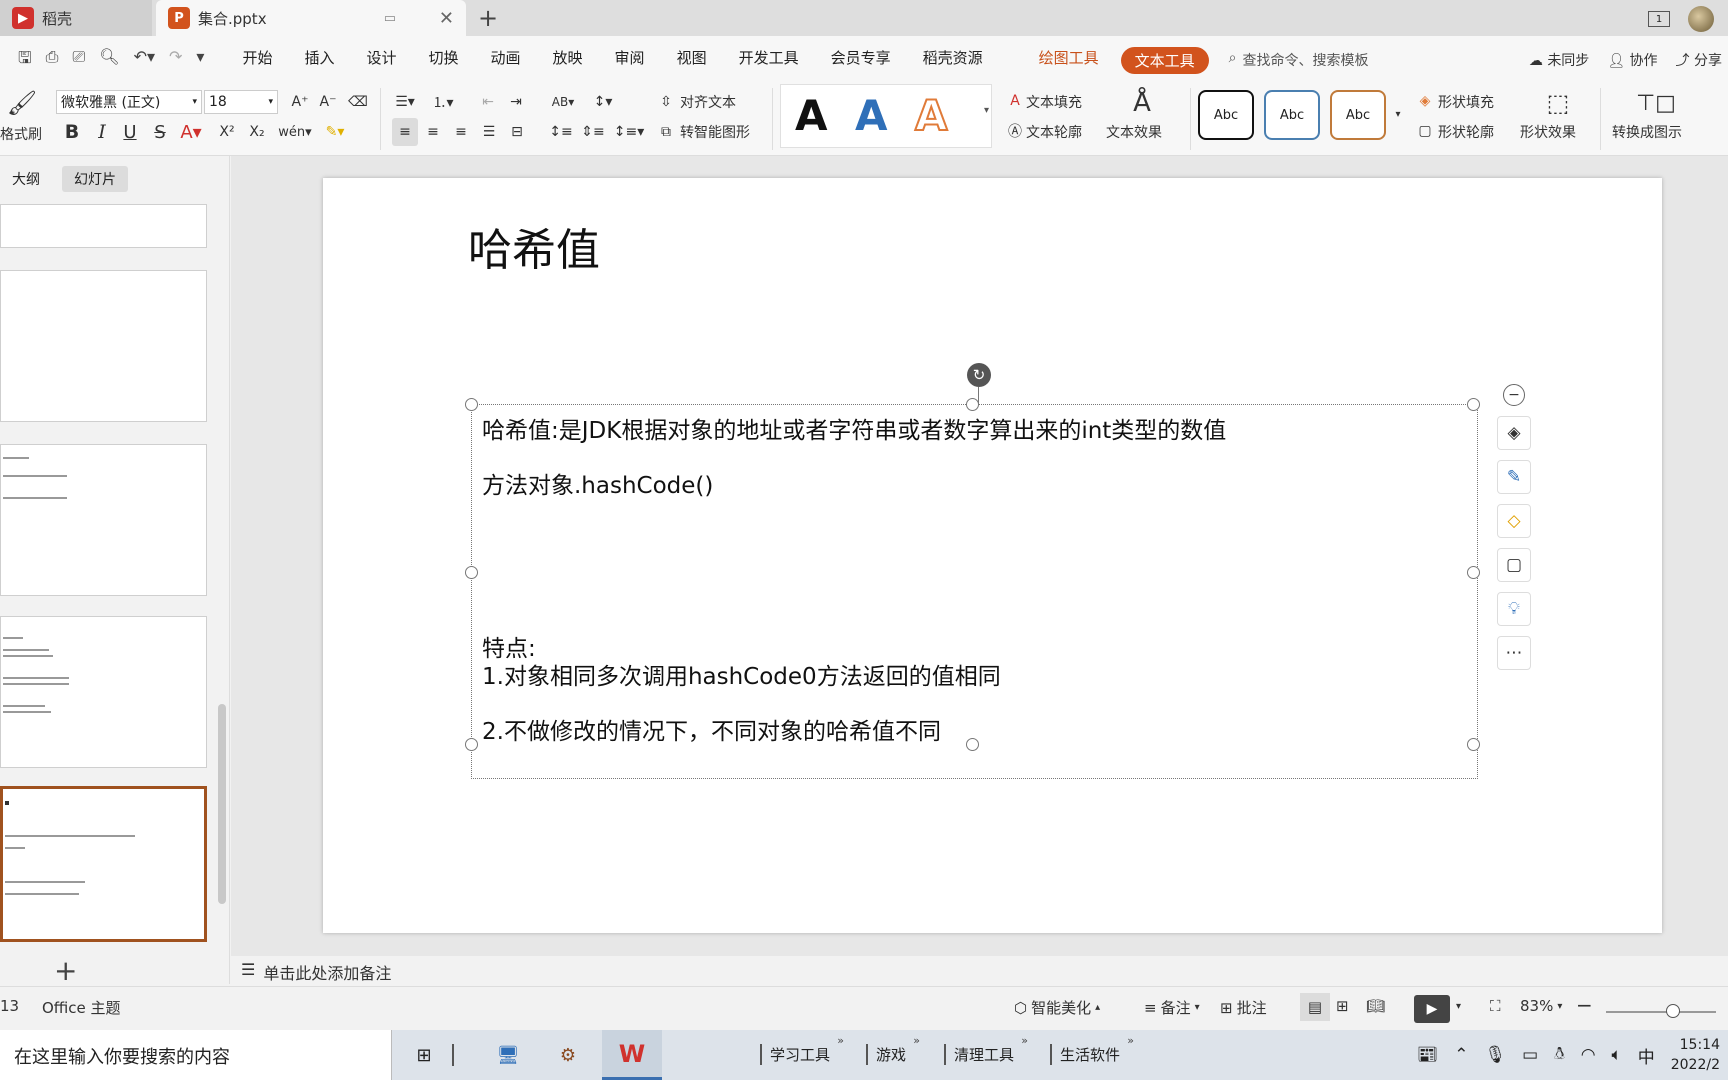 The width and height of the screenshot is (1728, 1080). What do you see at coordinates (1428, 1055) in the screenshot?
I see `news-widget-icon: 📰︎` at bounding box center [1428, 1055].